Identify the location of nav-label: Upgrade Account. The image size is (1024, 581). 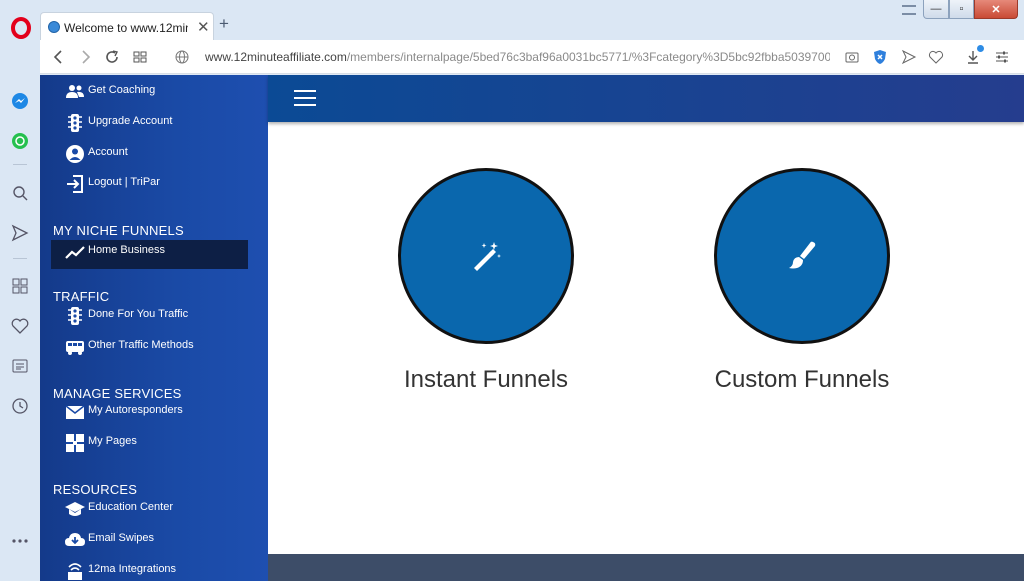
(130, 121).